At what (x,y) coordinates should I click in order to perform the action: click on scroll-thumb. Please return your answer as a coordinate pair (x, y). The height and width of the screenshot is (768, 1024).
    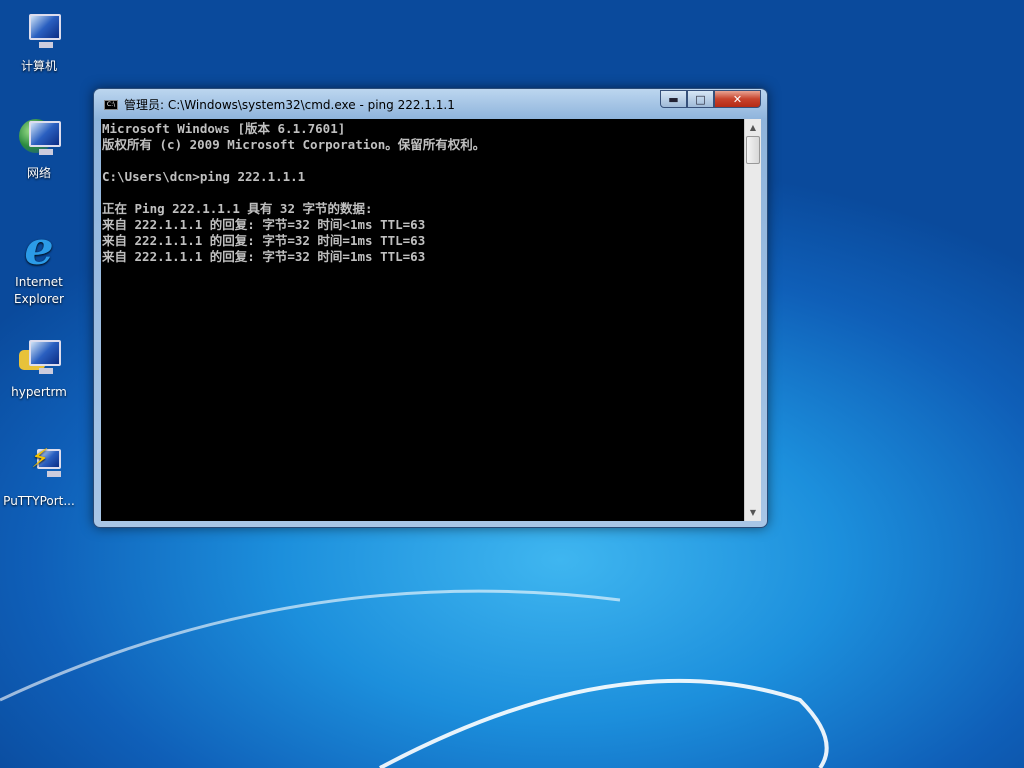
    Looking at the image, I should click on (753, 150).